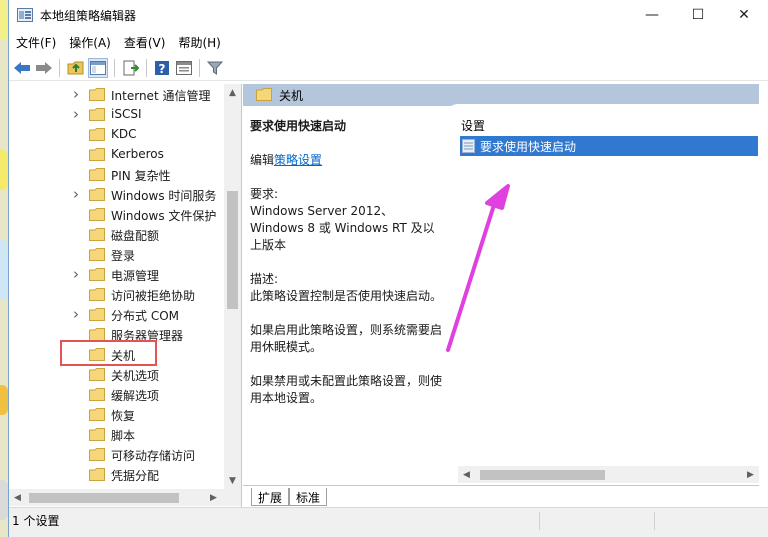 The height and width of the screenshot is (537, 768). What do you see at coordinates (116, 155) in the screenshot?
I see `tree-item: Kerberos` at bounding box center [116, 155].